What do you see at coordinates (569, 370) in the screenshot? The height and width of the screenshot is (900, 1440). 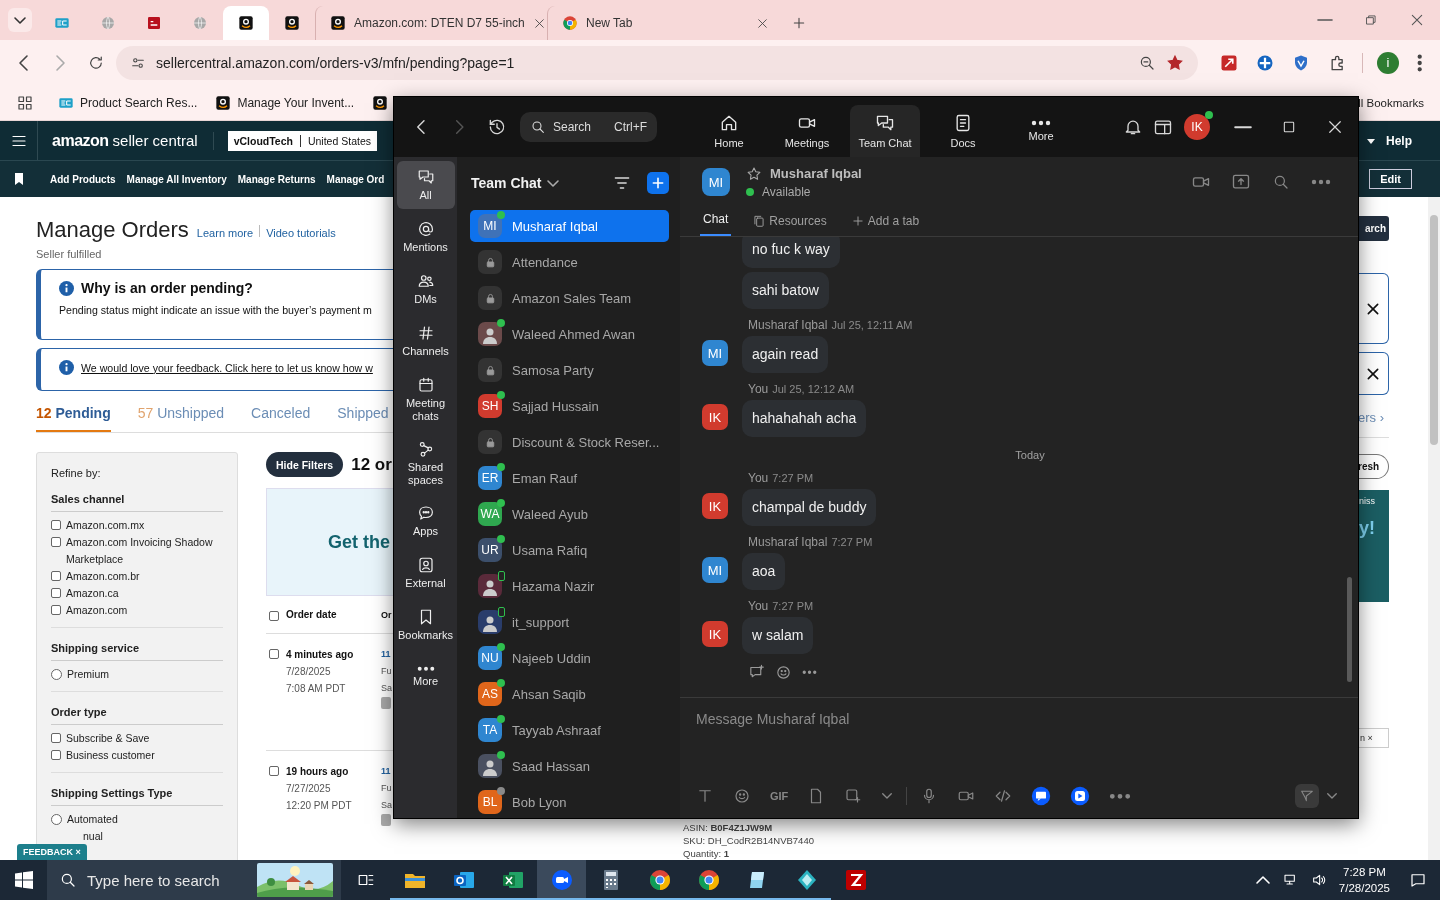 I see `chat-list-item: Samosa Party` at bounding box center [569, 370].